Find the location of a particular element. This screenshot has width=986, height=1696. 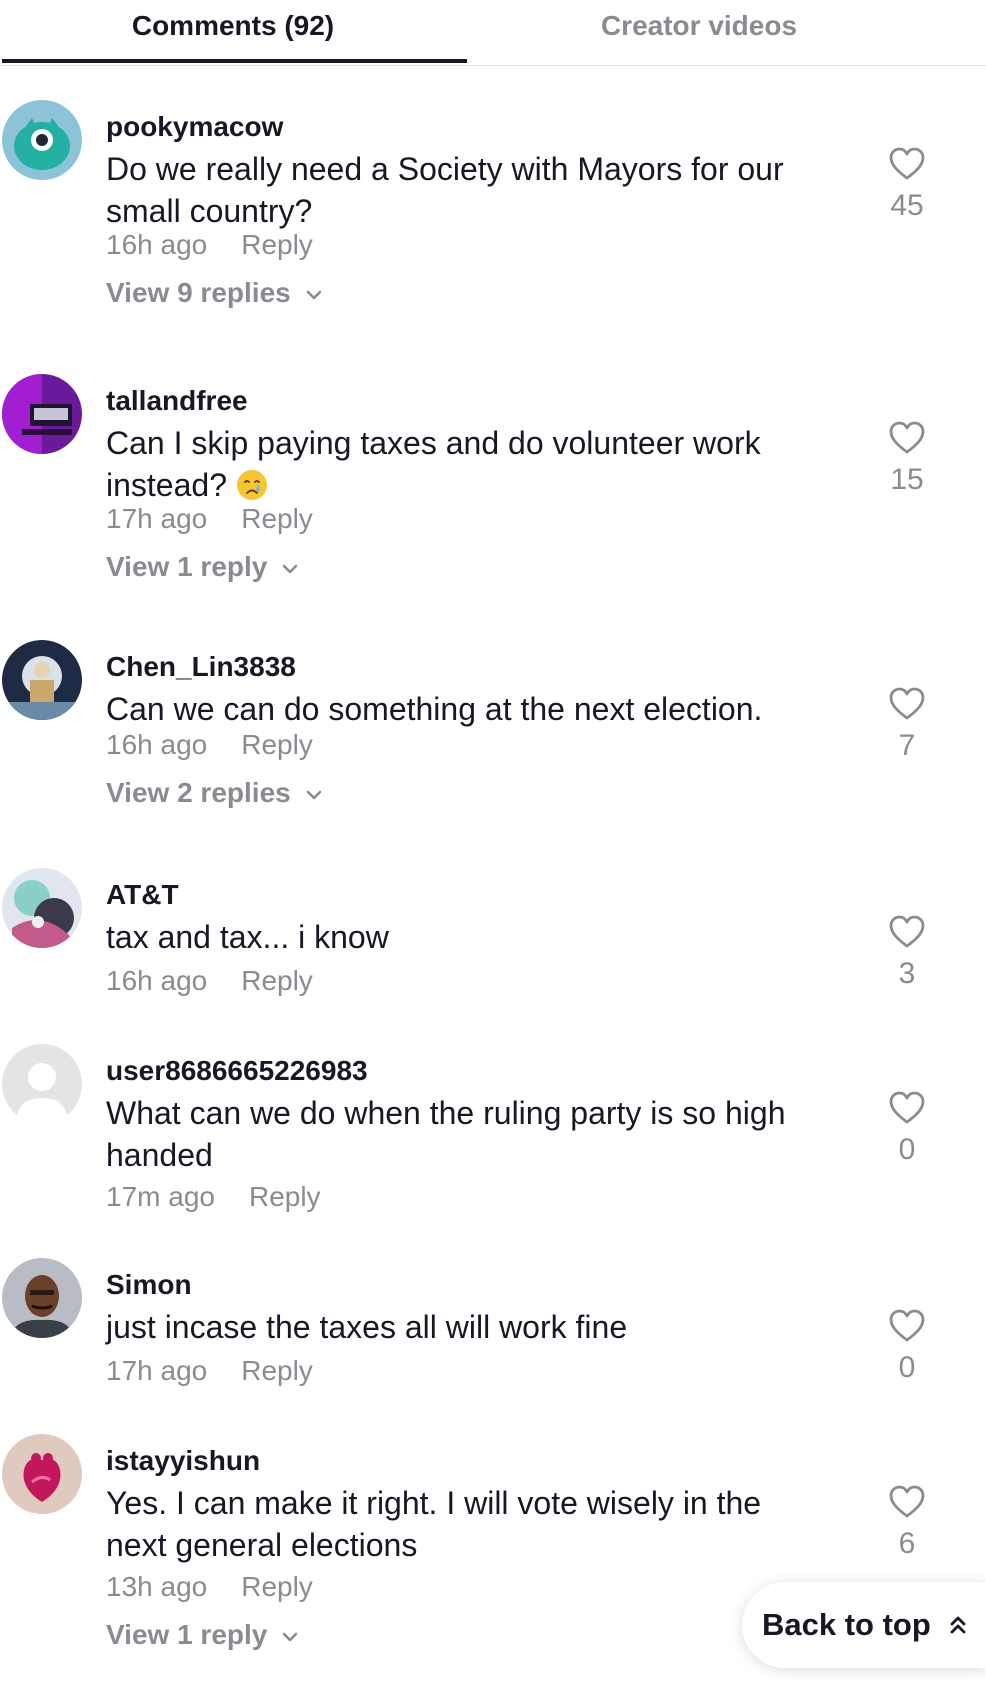

tab-bar: Comments (92) Creator videos is located at coordinates (493, 33).